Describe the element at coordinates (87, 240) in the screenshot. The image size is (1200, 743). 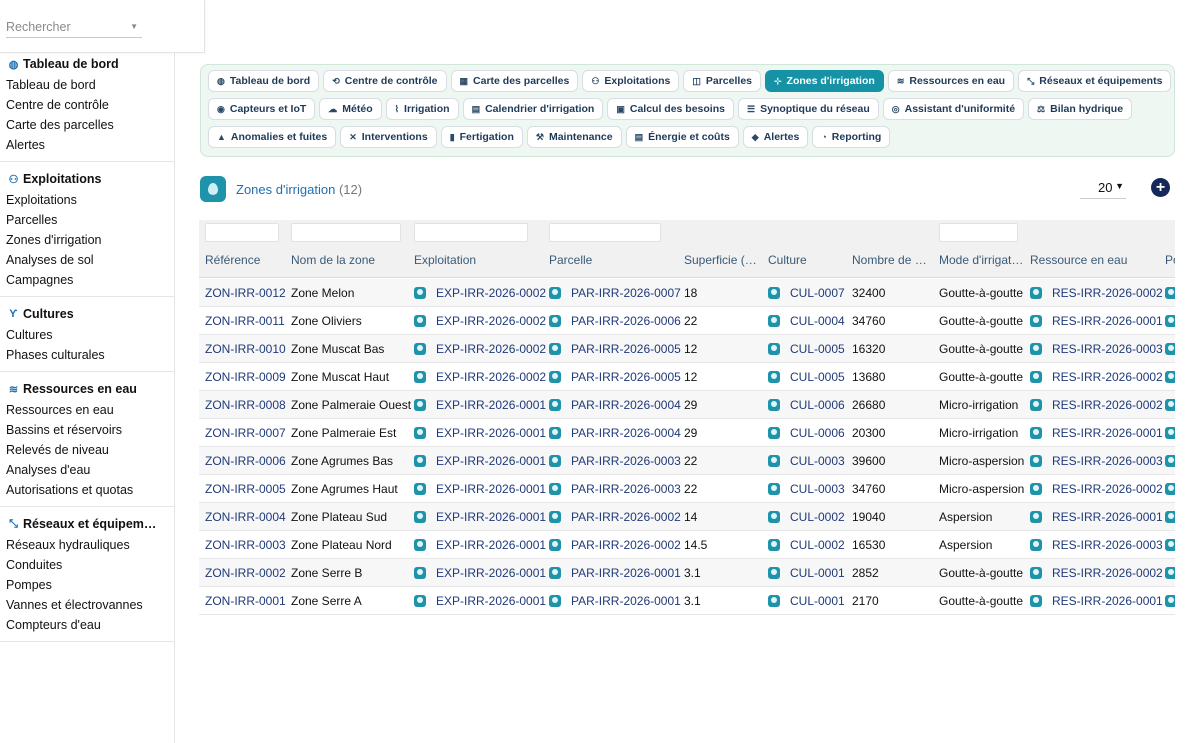
I see `sidebar-item: Zones d'irrigation` at that location.